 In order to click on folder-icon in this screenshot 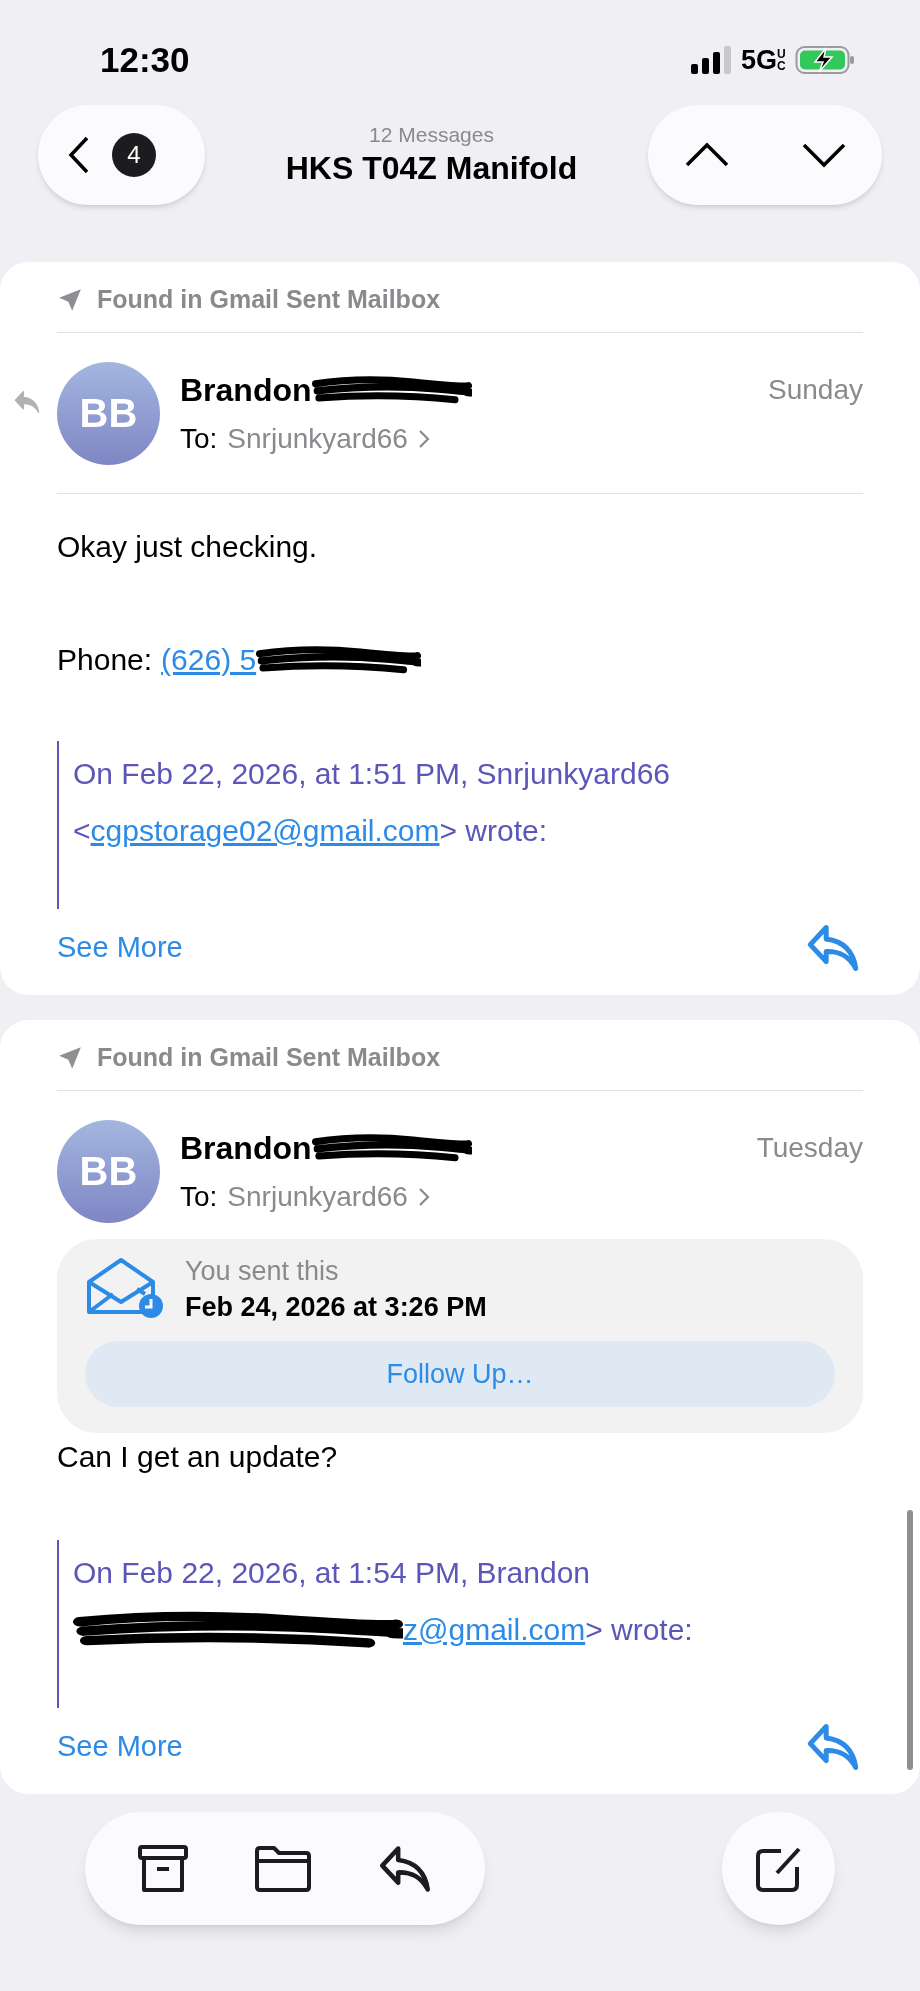, I will do `click(283, 1868)`.